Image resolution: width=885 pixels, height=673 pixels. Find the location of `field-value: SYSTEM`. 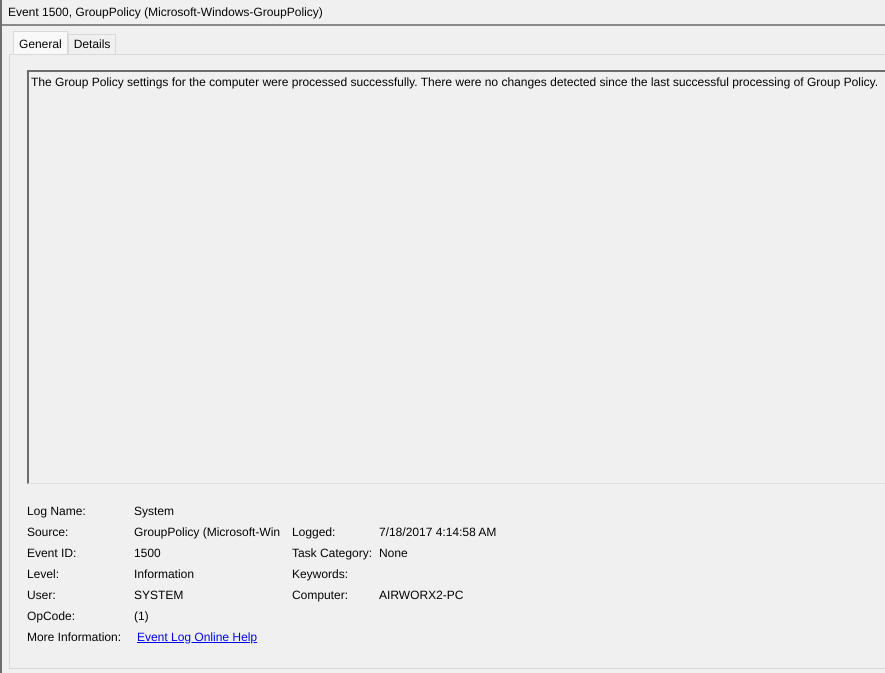

field-value: SYSTEM is located at coordinates (159, 595).